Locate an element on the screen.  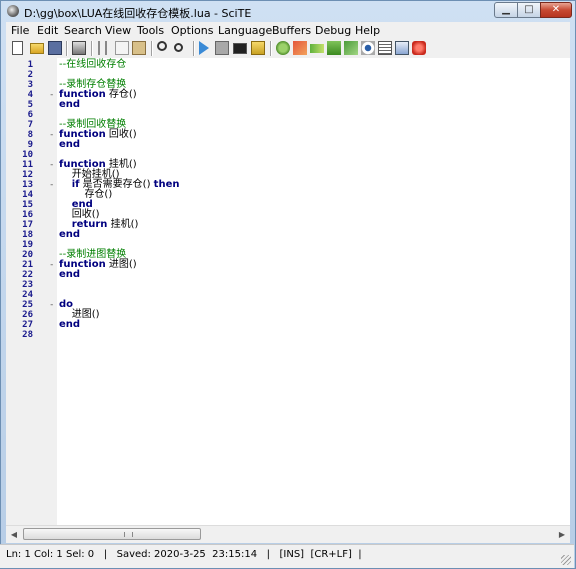
line-number: 12 is located at coordinates (27, 175).